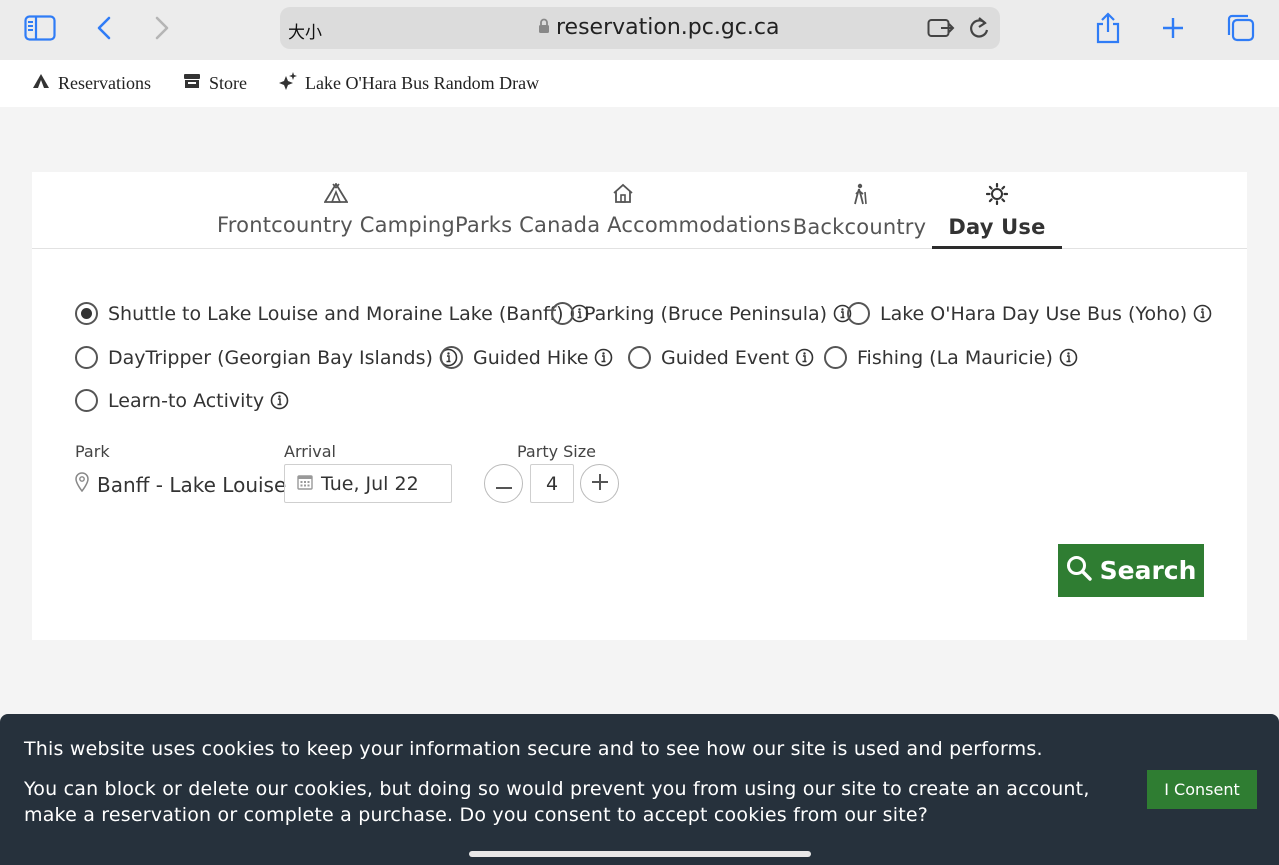 This screenshot has width=1279, height=865. I want to click on search-button: Search, so click(1131, 570).